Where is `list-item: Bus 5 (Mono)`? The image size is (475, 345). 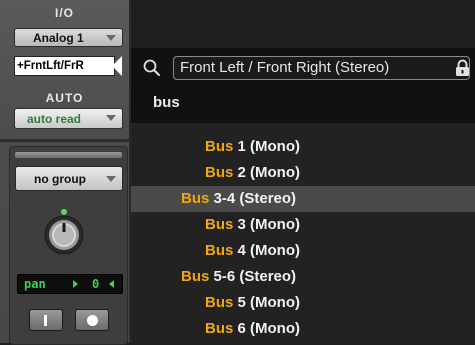
list-item: Bus 5 (Mono) is located at coordinates (303, 303).